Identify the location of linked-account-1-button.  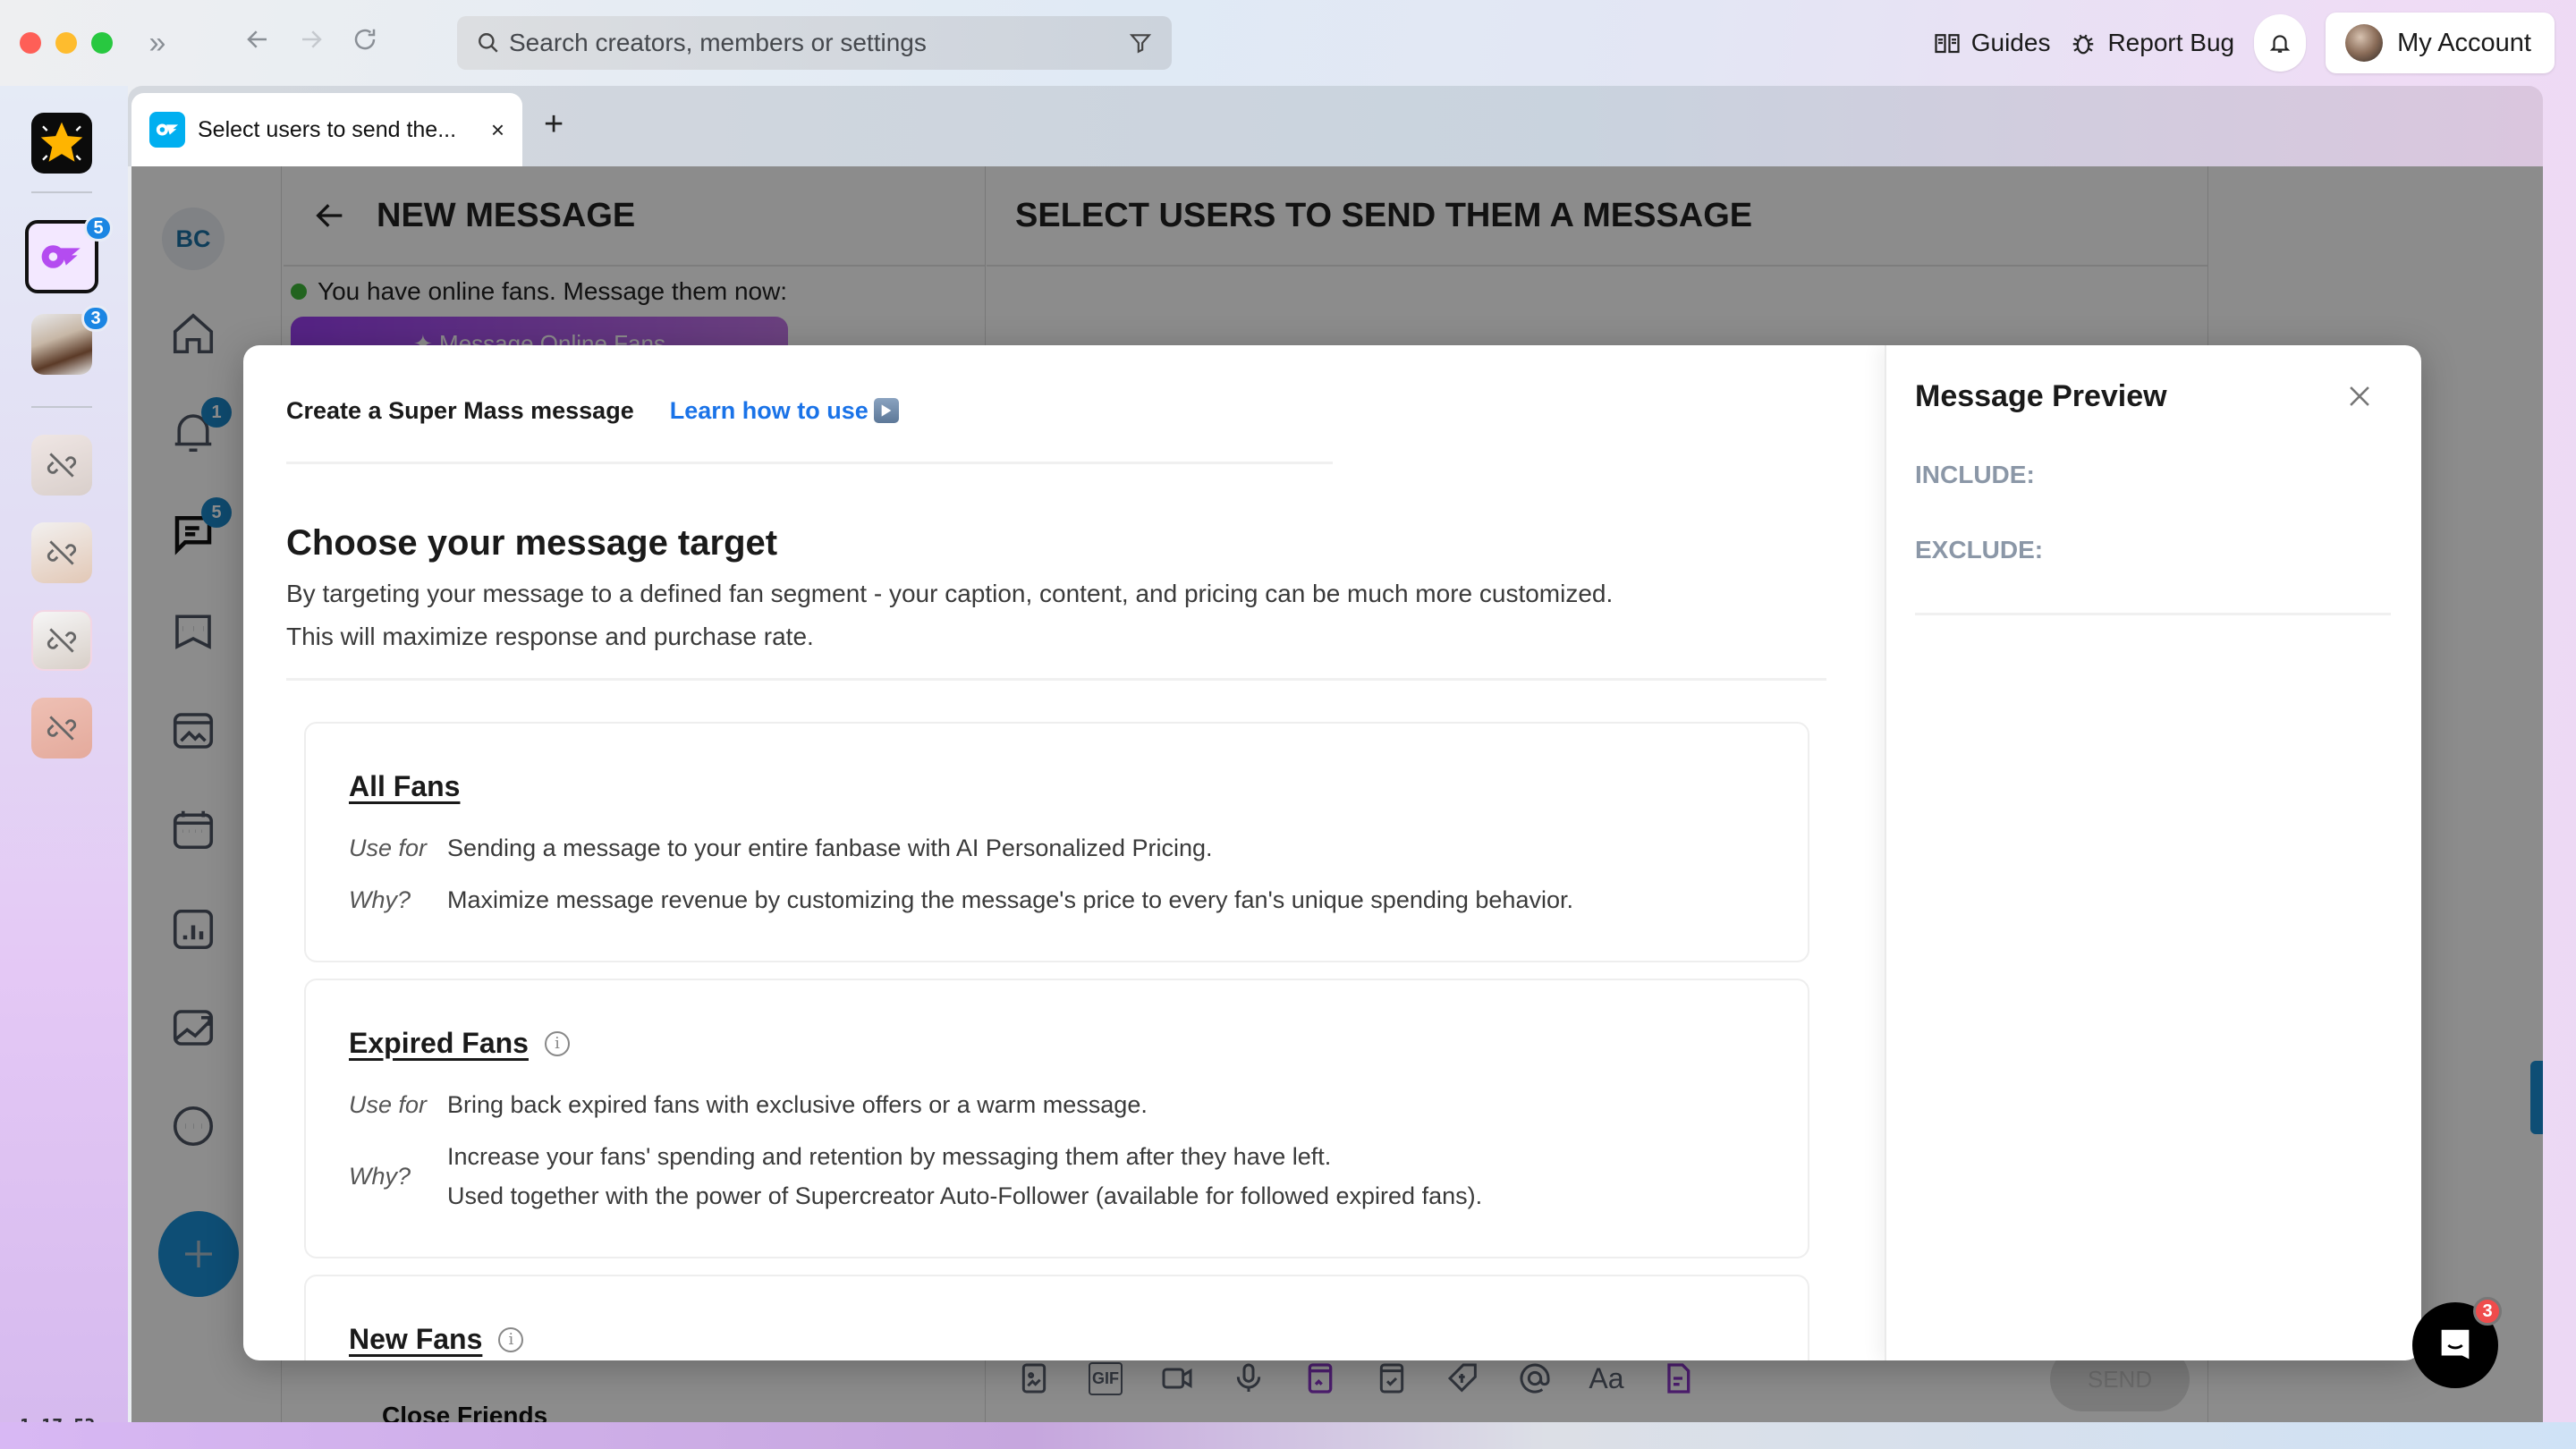
(61, 465).